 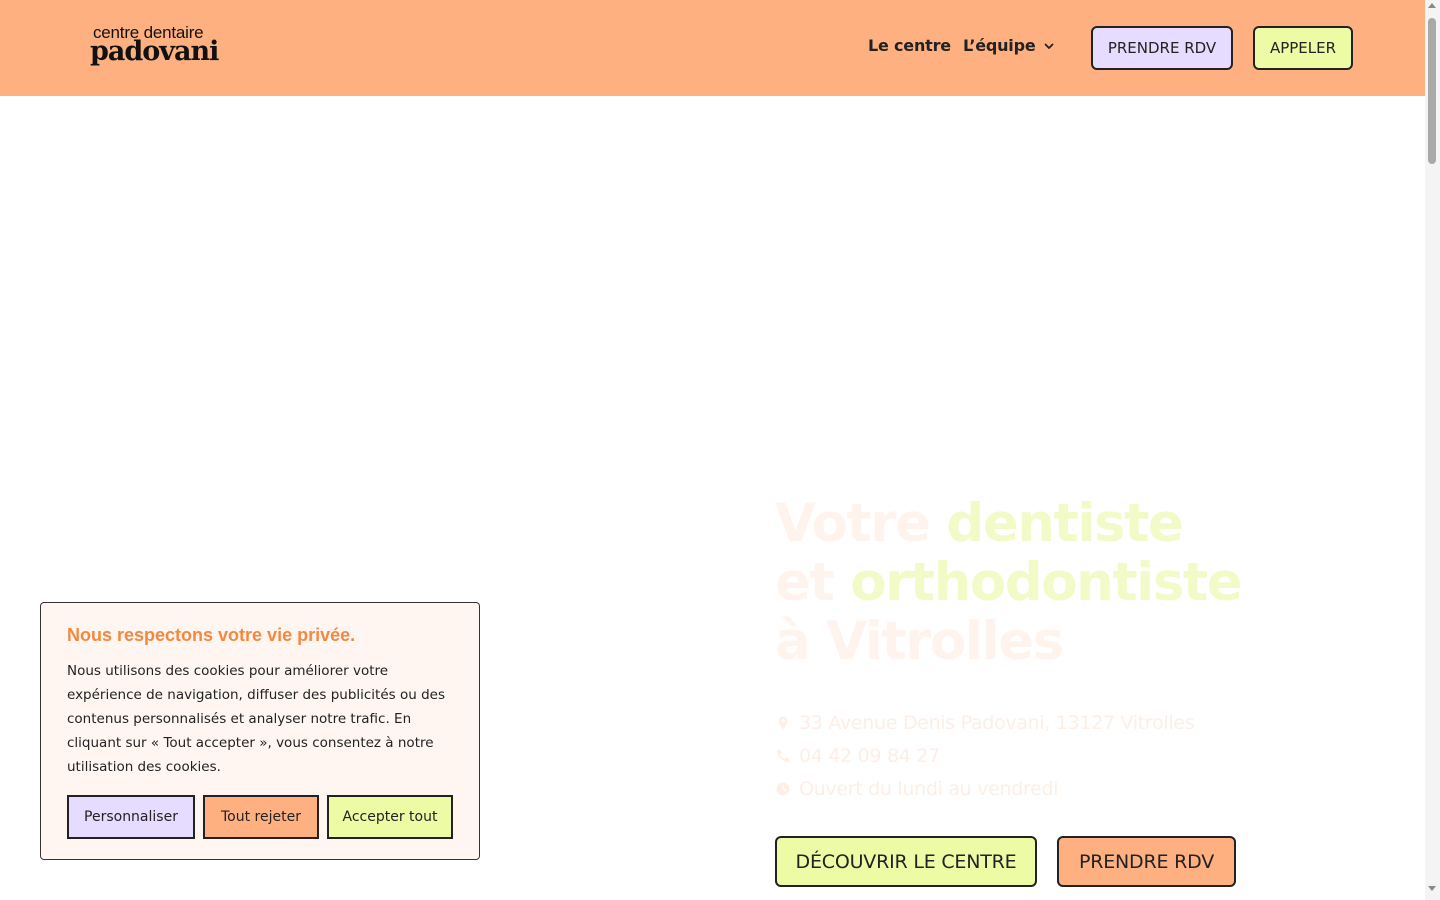 I want to click on nav-link-equipe: L’équipe, so click(x=1009, y=45).